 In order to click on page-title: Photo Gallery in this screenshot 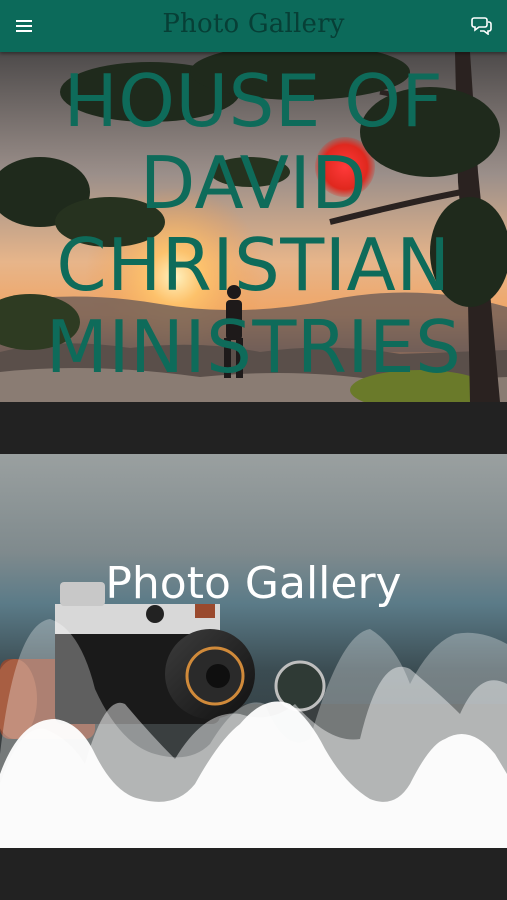, I will do `click(253, 24)`.